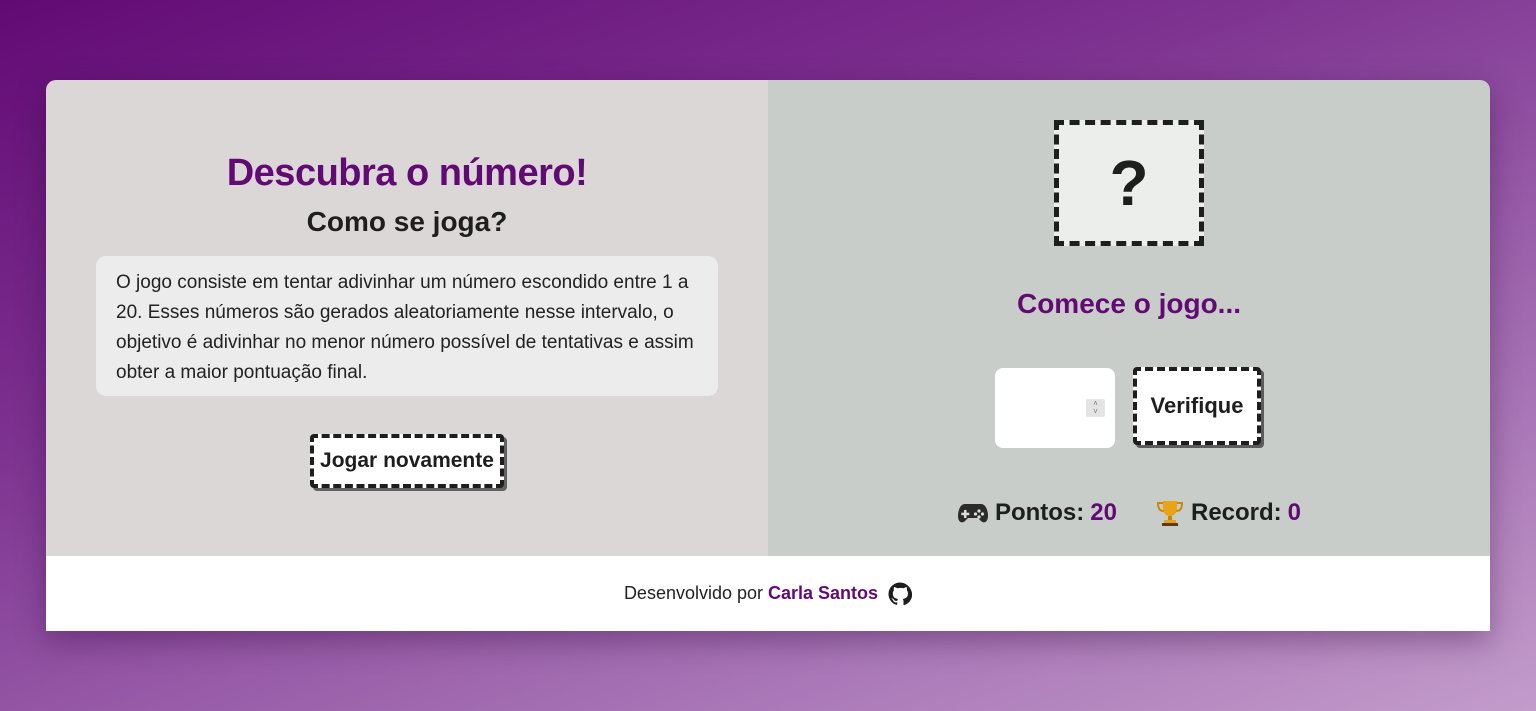 This screenshot has width=1536, height=711. I want to click on check-button: Verifique, so click(1197, 406).